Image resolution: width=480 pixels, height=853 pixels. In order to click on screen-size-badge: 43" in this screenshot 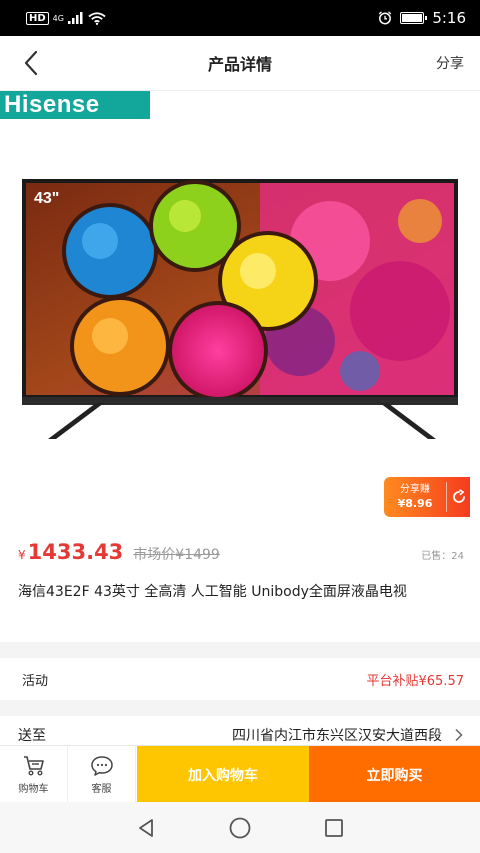, I will do `click(46, 198)`.